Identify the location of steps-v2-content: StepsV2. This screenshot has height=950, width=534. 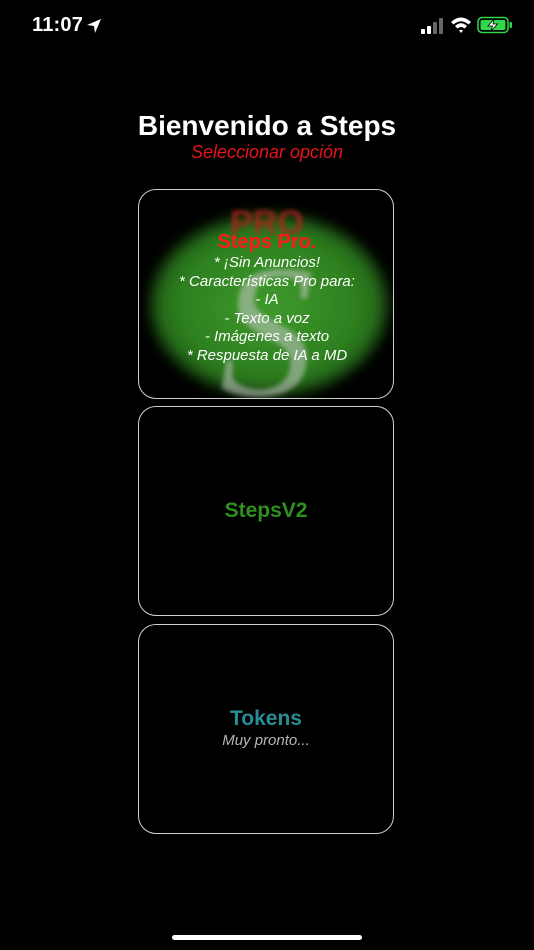
(266, 511).